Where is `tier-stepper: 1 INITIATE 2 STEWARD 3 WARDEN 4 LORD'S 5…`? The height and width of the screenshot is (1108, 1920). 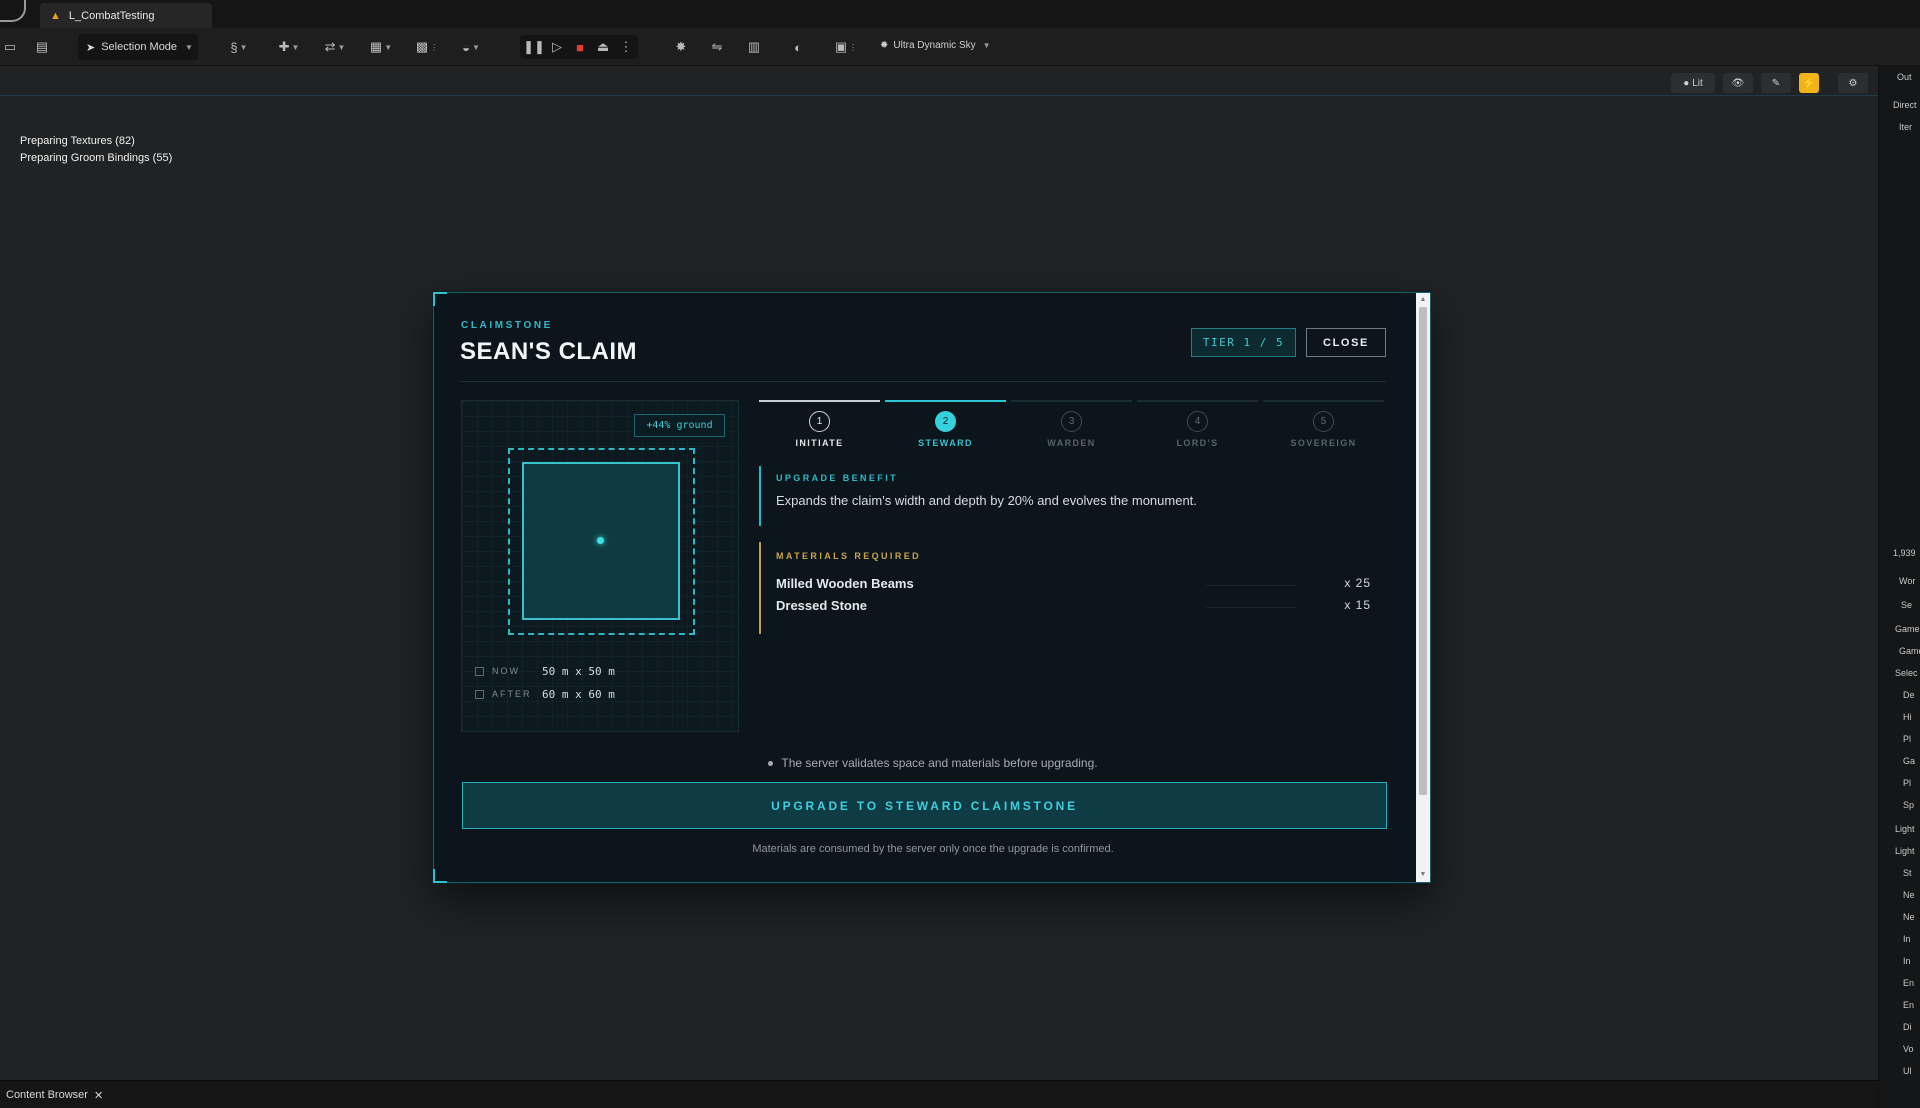
tier-stepper: 1 INITIATE 2 STEWARD 3 WARDEN 4 LORD'S 5… is located at coordinates (1072, 425).